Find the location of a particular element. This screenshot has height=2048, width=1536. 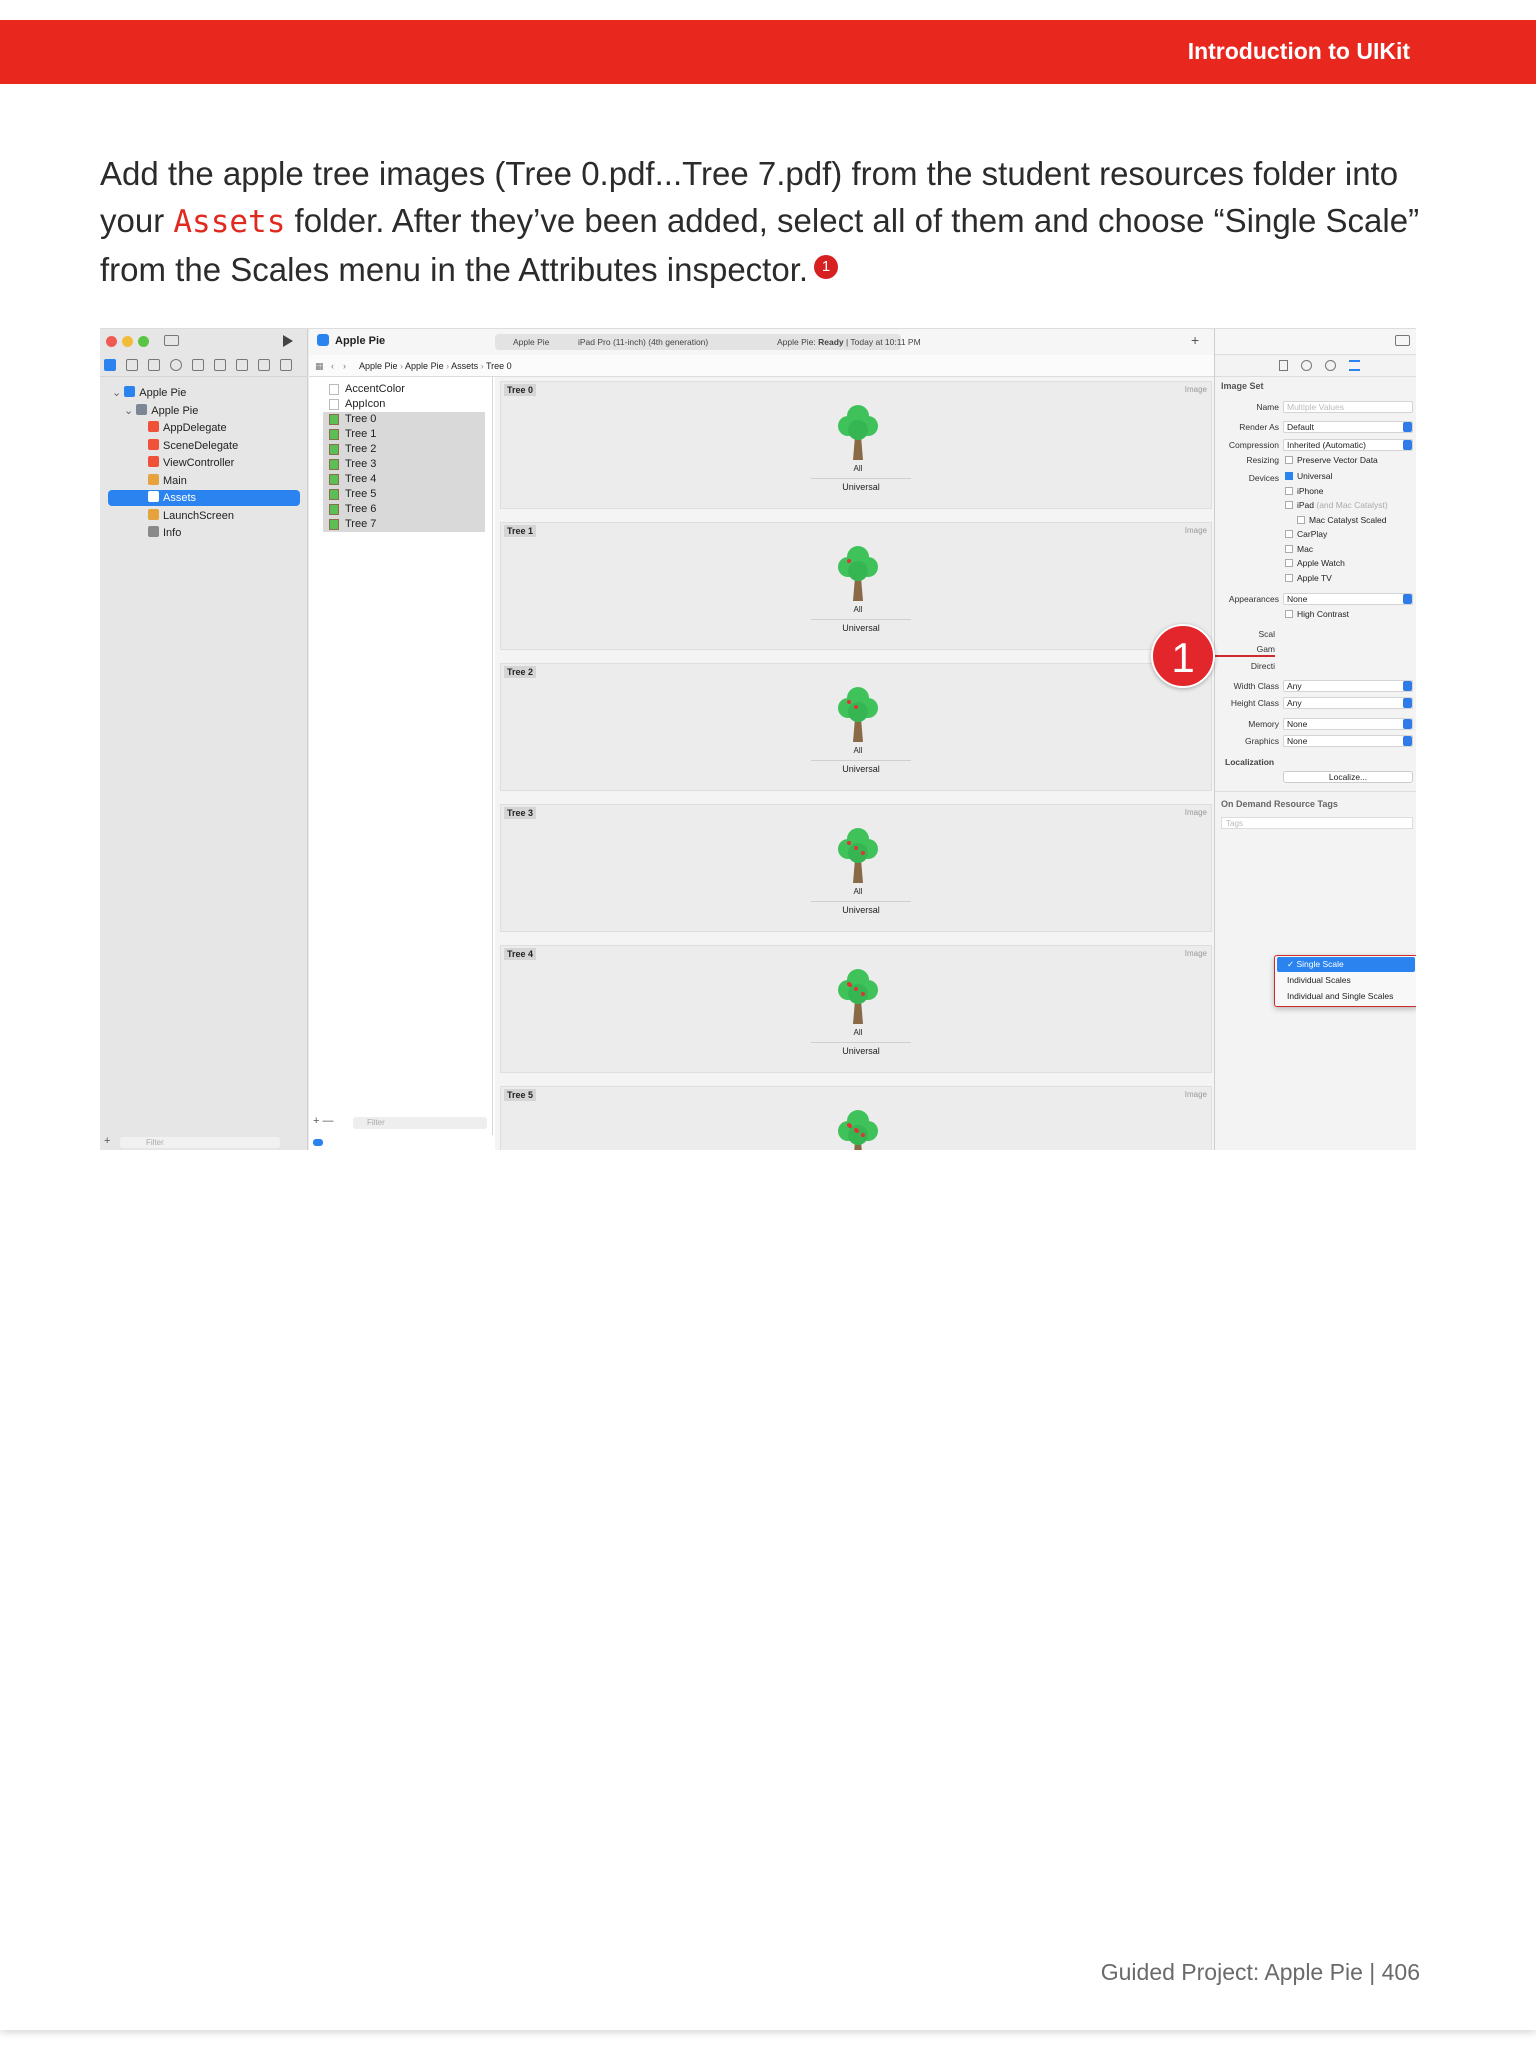

image-set: Tree 3 Image All Universal is located at coordinates (856, 868).